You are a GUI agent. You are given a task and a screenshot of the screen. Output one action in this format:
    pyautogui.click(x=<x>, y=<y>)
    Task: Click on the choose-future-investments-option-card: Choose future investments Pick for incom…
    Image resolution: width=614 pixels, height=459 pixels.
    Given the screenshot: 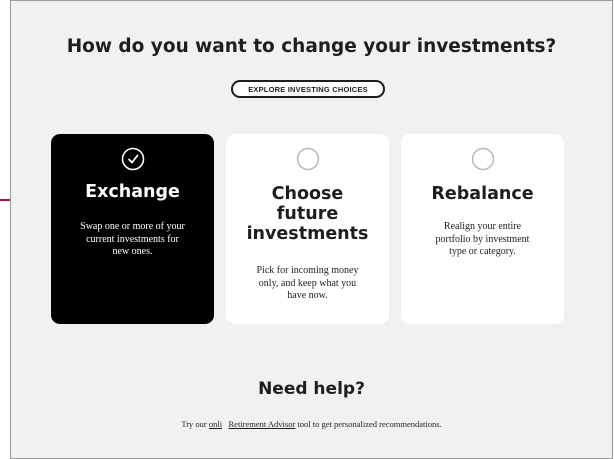 What is the action you would take?
    pyautogui.click(x=307, y=229)
    